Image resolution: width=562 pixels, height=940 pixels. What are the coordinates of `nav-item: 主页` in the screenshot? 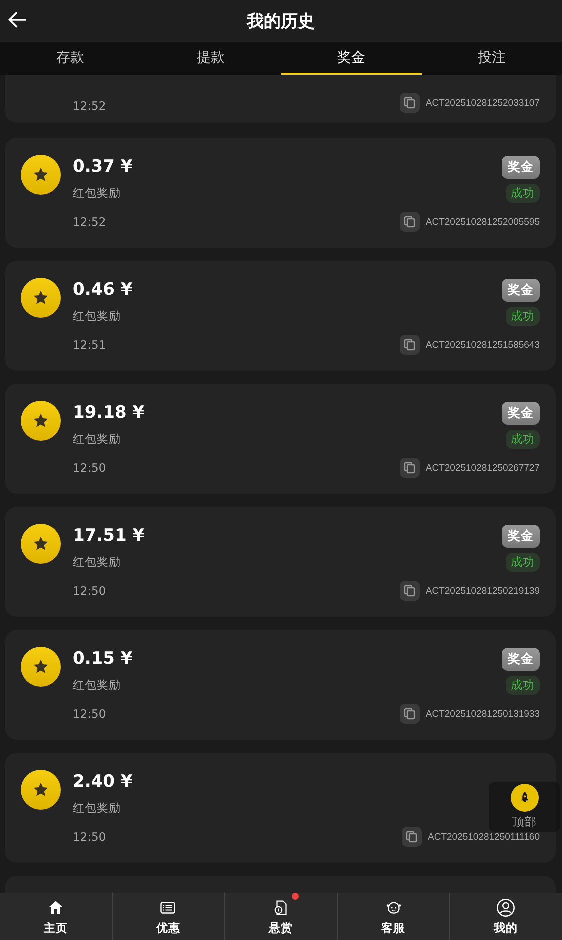 It's located at (56, 916).